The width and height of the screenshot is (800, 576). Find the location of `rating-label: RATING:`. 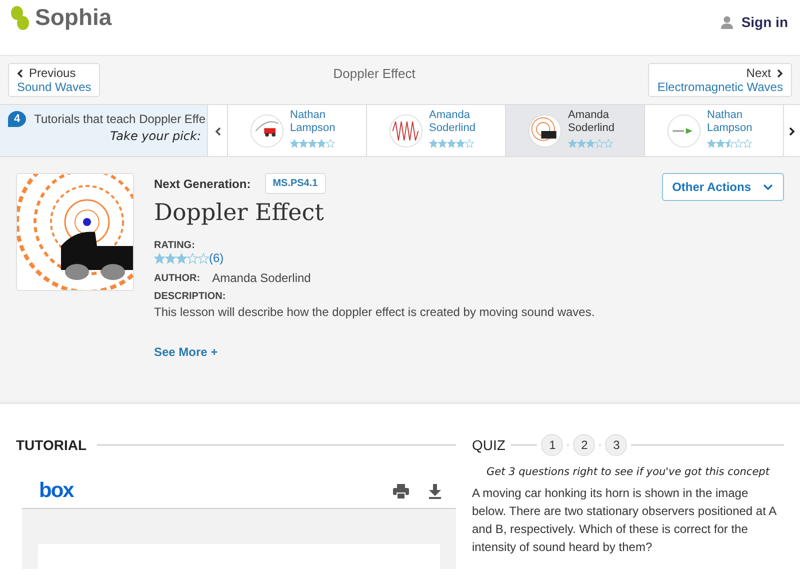

rating-label: RATING: is located at coordinates (174, 245).